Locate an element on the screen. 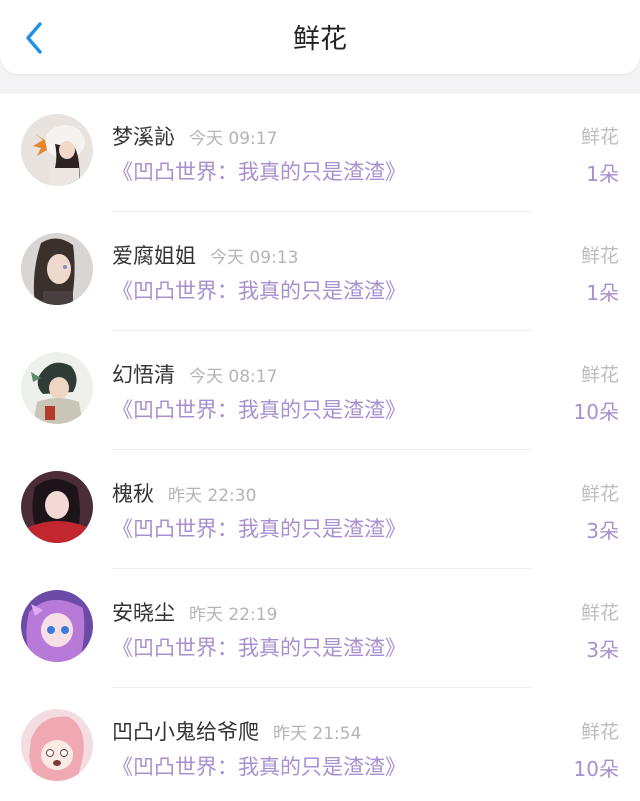 The height and width of the screenshot is (801, 640). user-name: 槐秋 昨天 22:30 is located at coordinates (184, 493).